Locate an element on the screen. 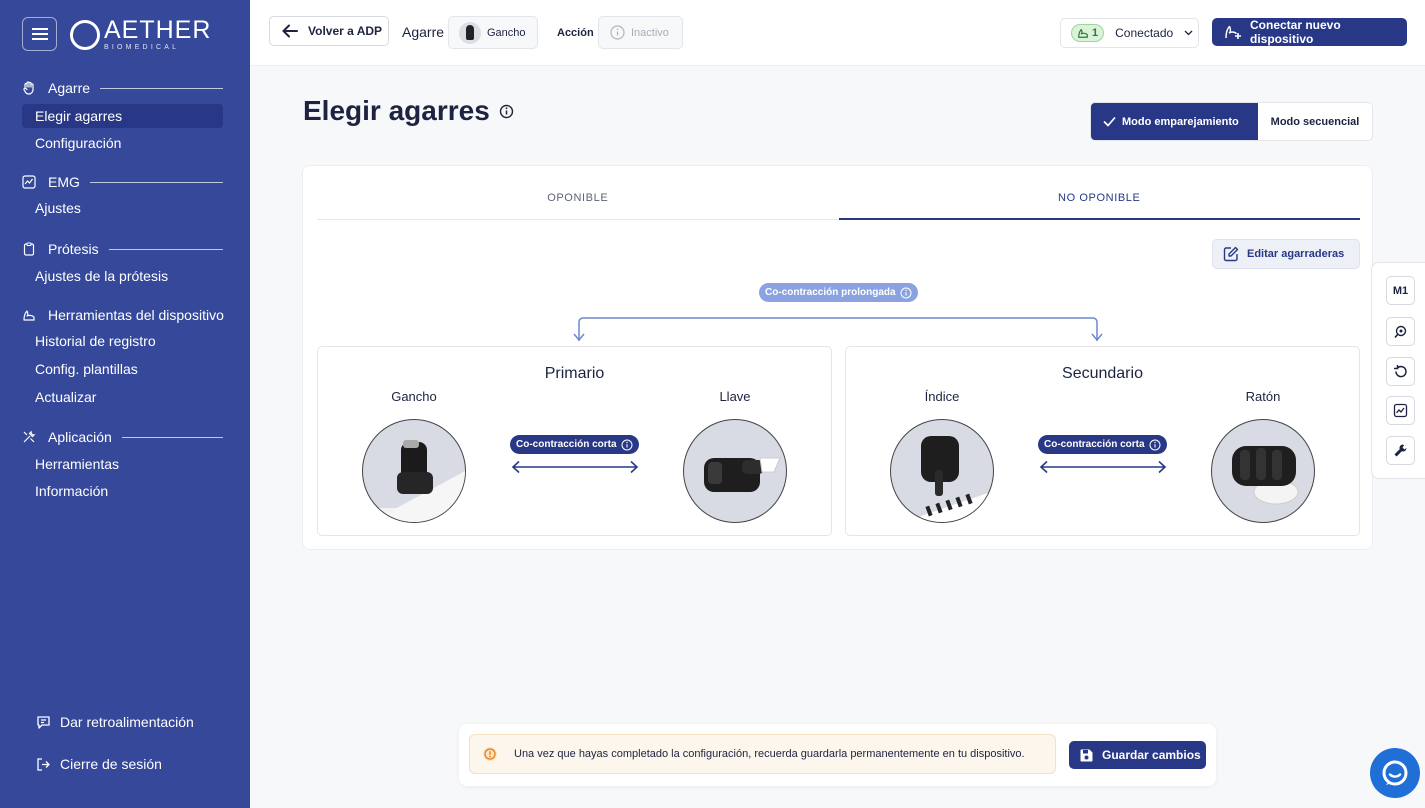 Image resolution: width=1425 pixels, height=808 pixels. section-label: EMG is located at coordinates (64, 182).